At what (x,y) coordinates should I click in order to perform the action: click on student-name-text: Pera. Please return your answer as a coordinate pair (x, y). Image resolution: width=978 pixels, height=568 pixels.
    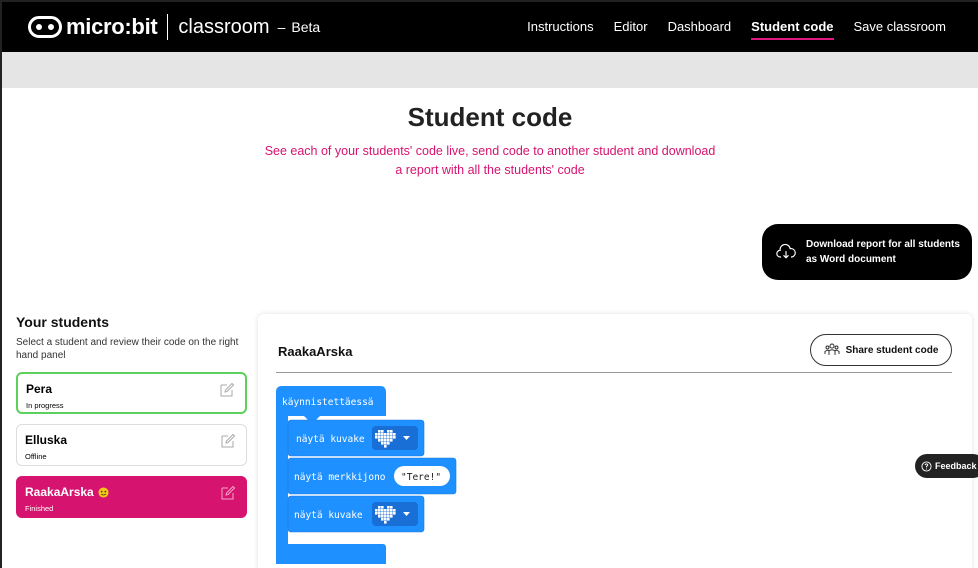
    Looking at the image, I should click on (39, 389).